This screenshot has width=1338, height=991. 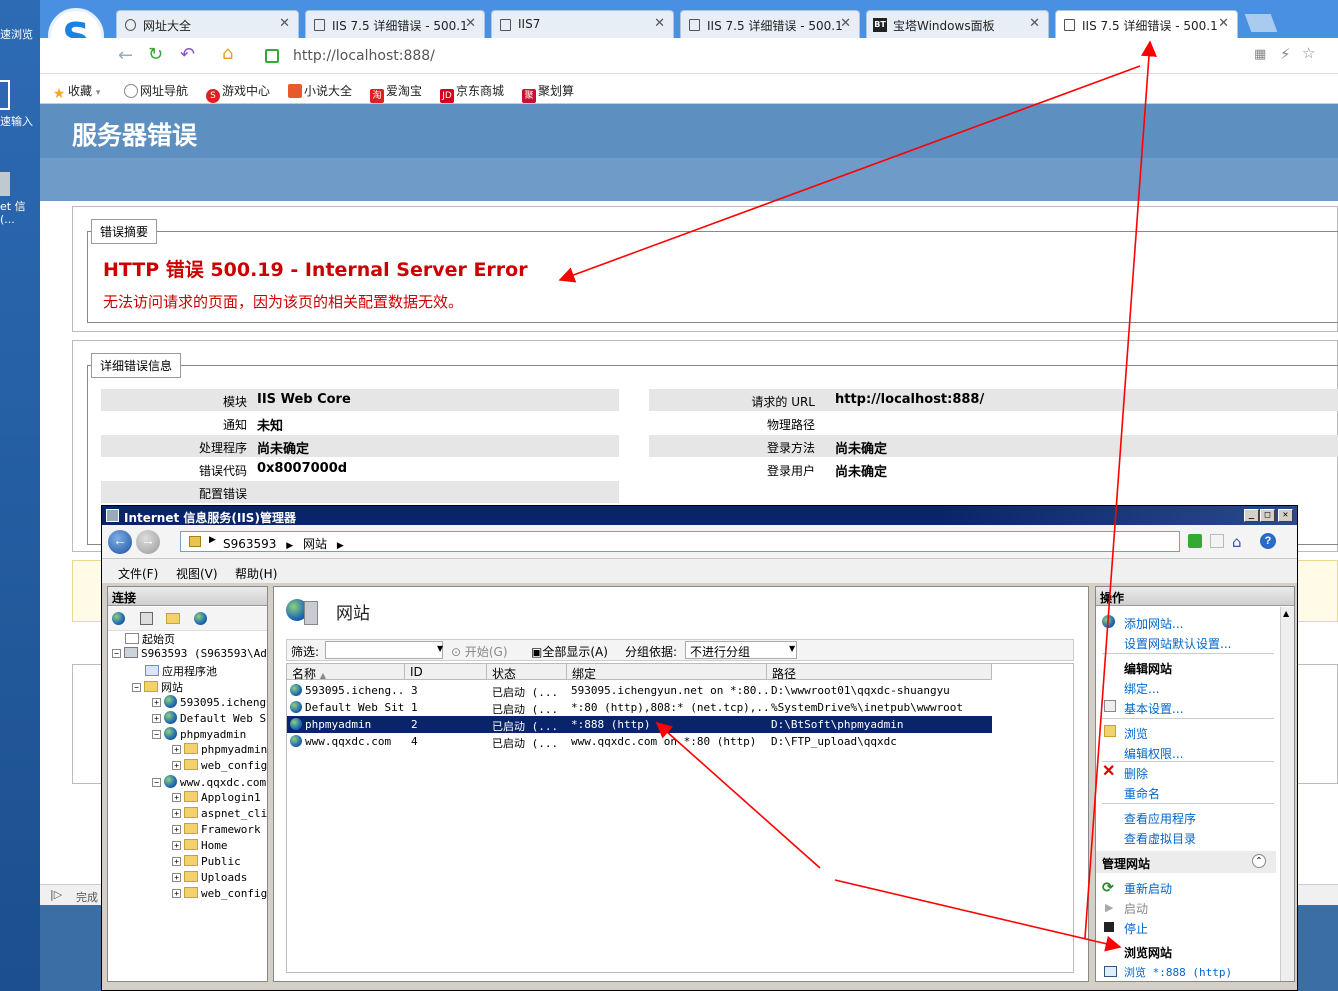 What do you see at coordinates (553, 56) in the screenshot?
I see `url-input: http://localhost:888/` at bounding box center [553, 56].